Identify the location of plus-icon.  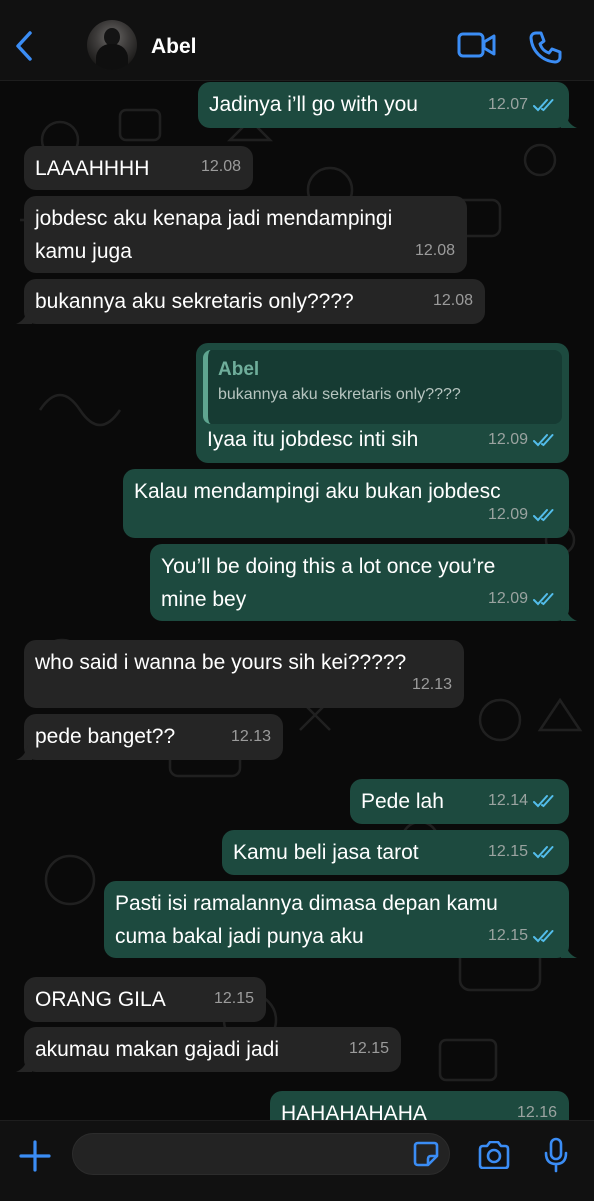
(35, 1156).